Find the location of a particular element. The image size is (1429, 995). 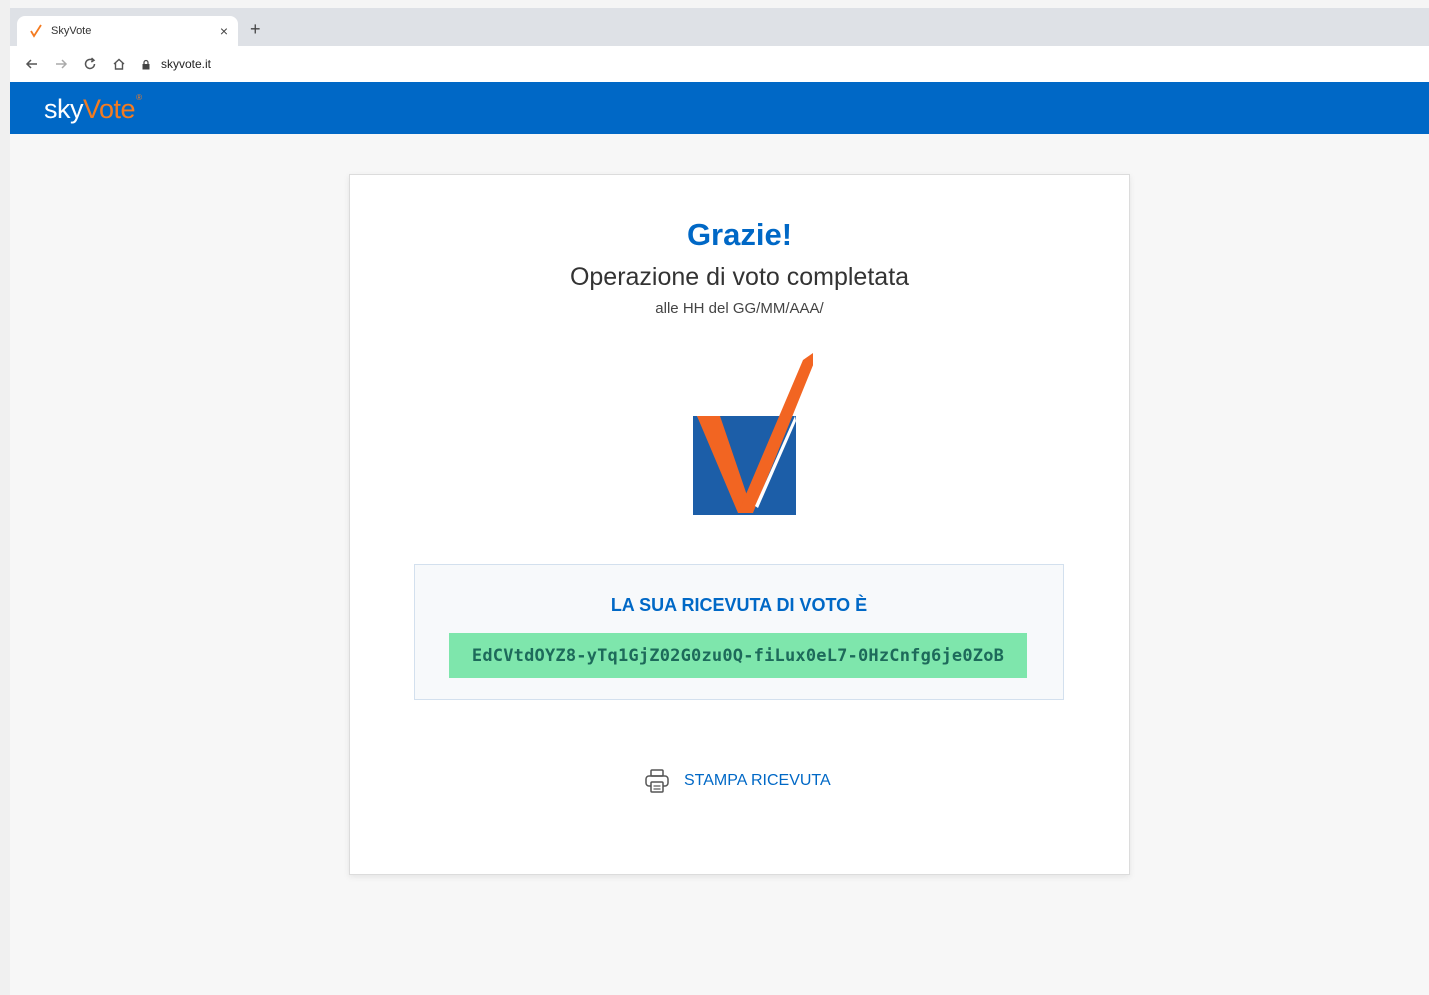

lock-icon is located at coordinates (146, 64).